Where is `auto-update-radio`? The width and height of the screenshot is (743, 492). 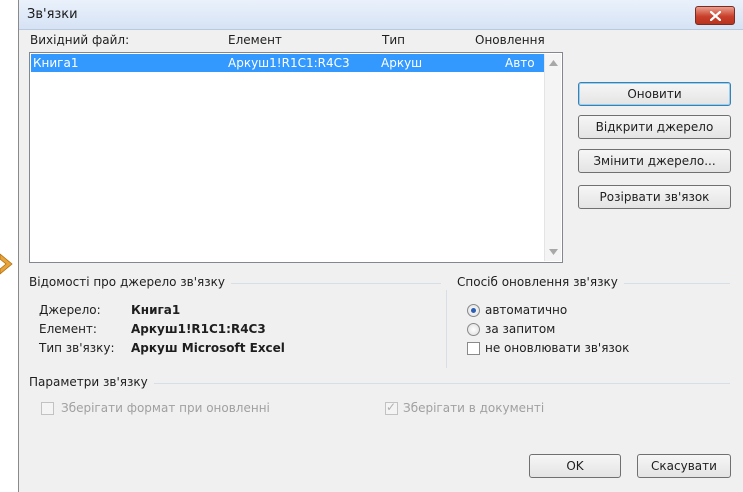
auto-update-radio is located at coordinates (473, 310).